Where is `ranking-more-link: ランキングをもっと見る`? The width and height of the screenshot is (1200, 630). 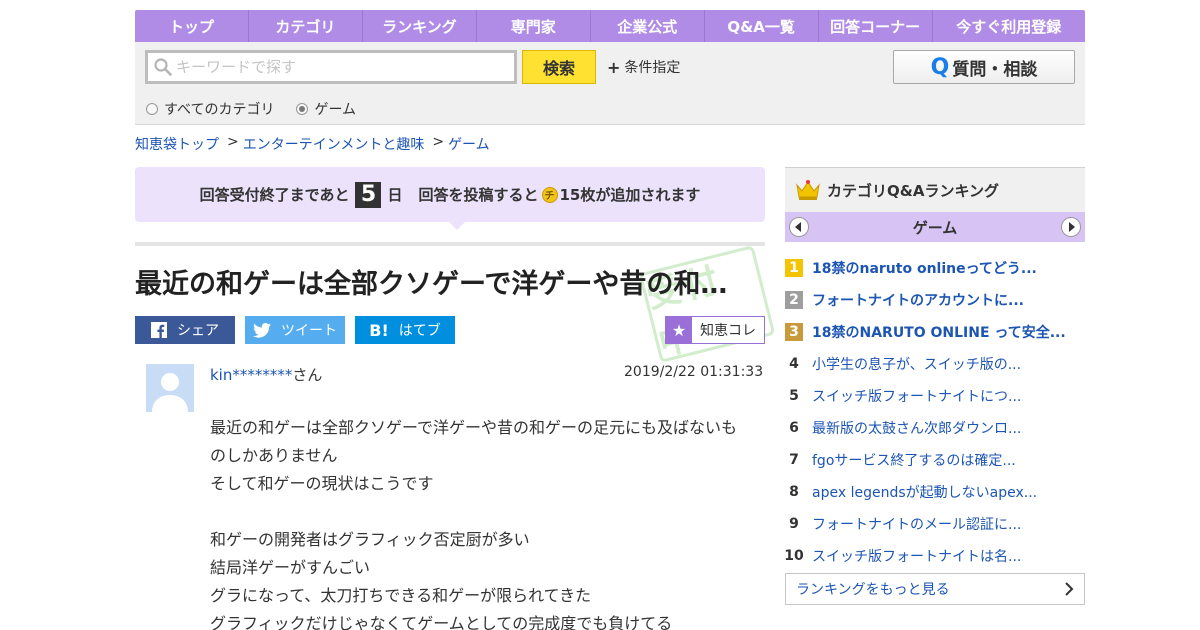 ranking-more-link: ランキングをもっと見る is located at coordinates (935, 589).